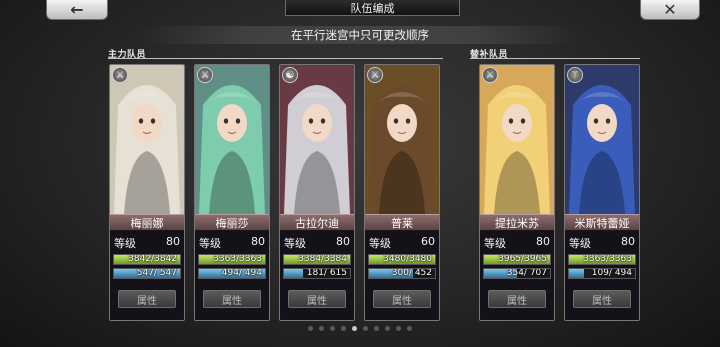  I want to click on hp-value: 3842/3842, so click(152, 259).